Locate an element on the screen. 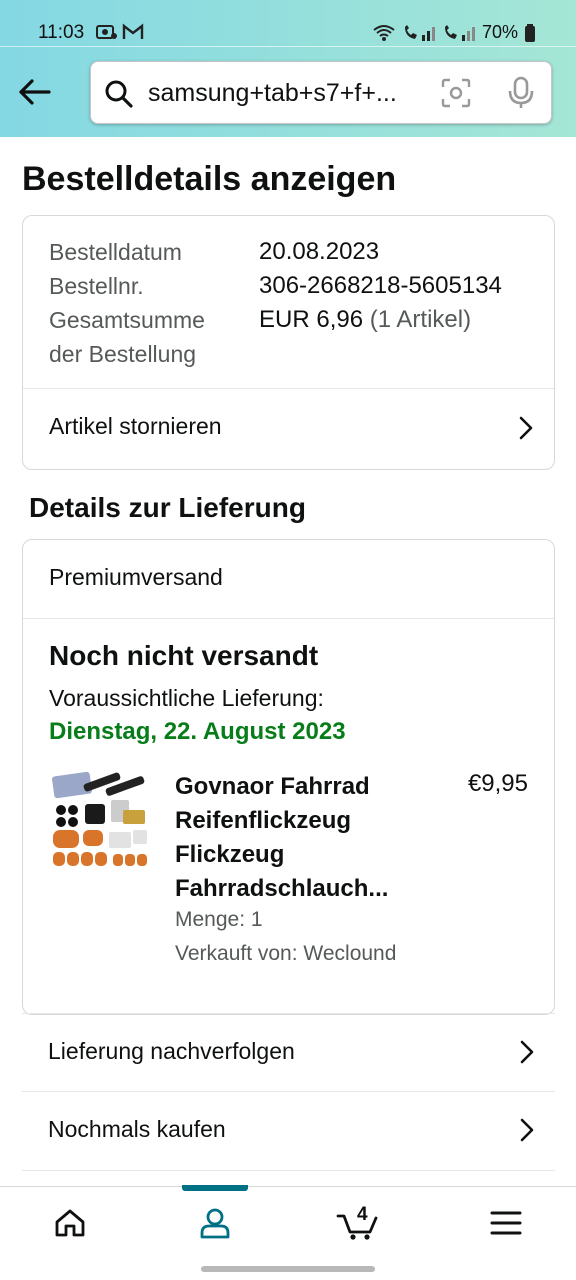 This screenshot has width=576, height=1280. search-icon is located at coordinates (119, 94).